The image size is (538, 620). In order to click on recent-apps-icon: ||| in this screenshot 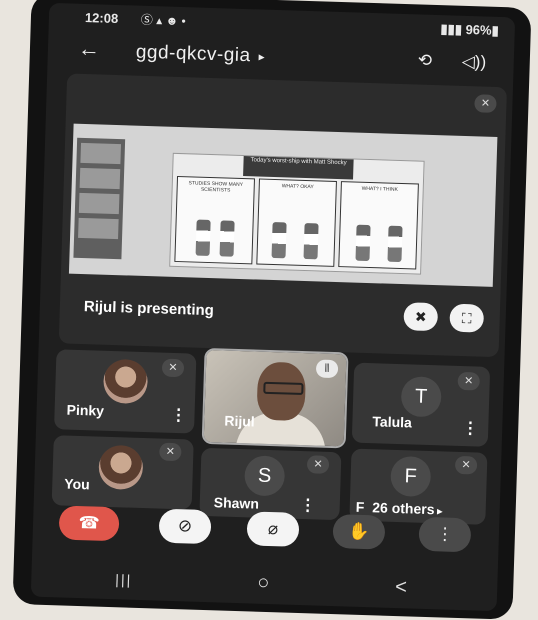, I will do `click(123, 579)`.